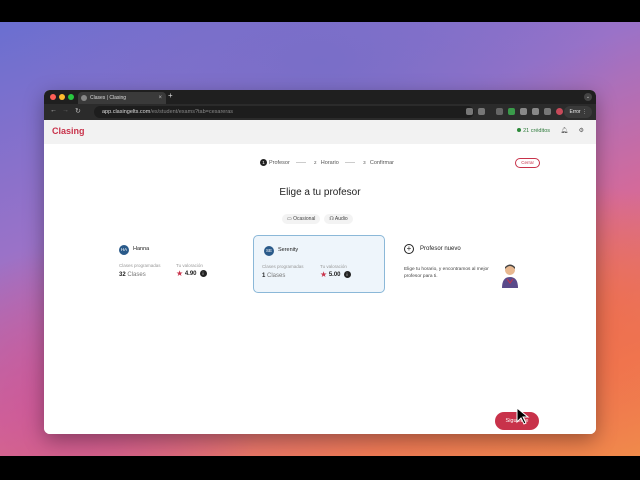  Describe the element at coordinates (62, 97) in the screenshot. I see `minimize-window-button` at that location.